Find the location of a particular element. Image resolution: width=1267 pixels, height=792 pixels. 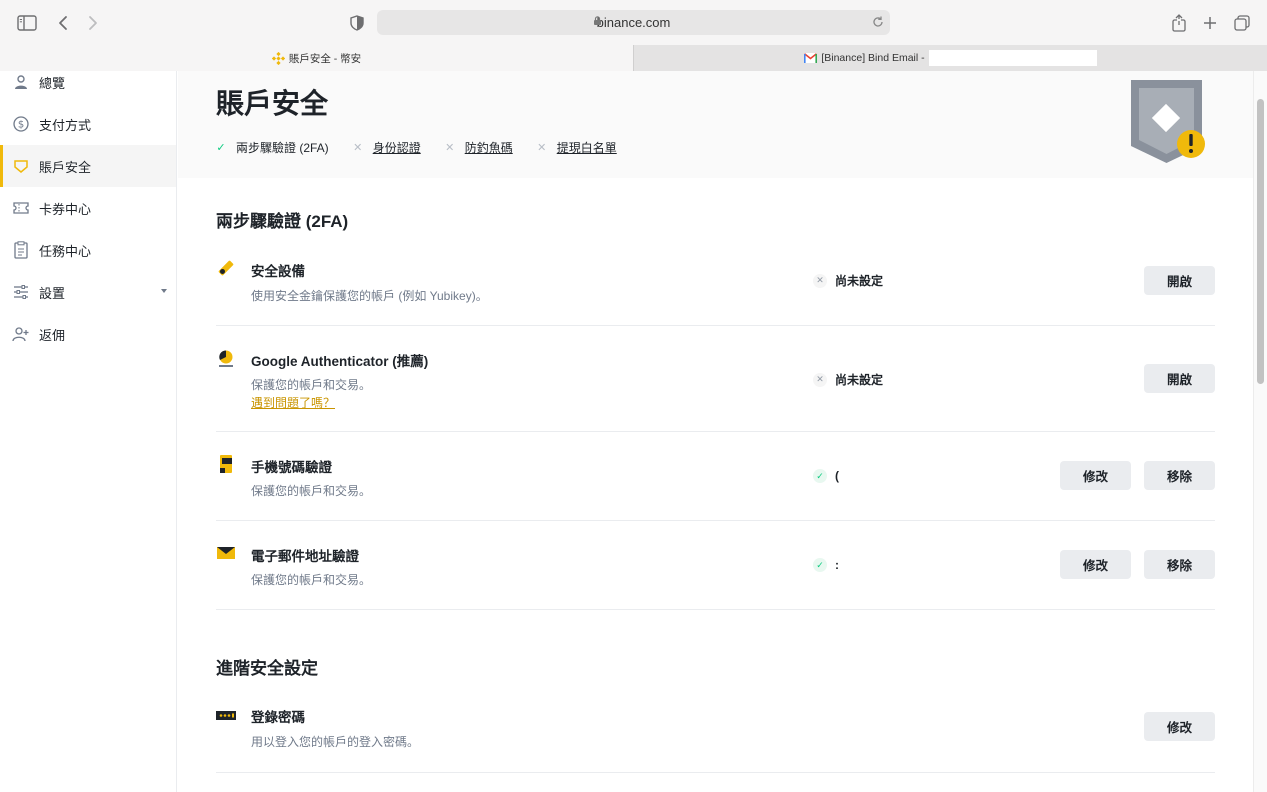

sidebar-item-label: 支付方式 is located at coordinates (65, 125).